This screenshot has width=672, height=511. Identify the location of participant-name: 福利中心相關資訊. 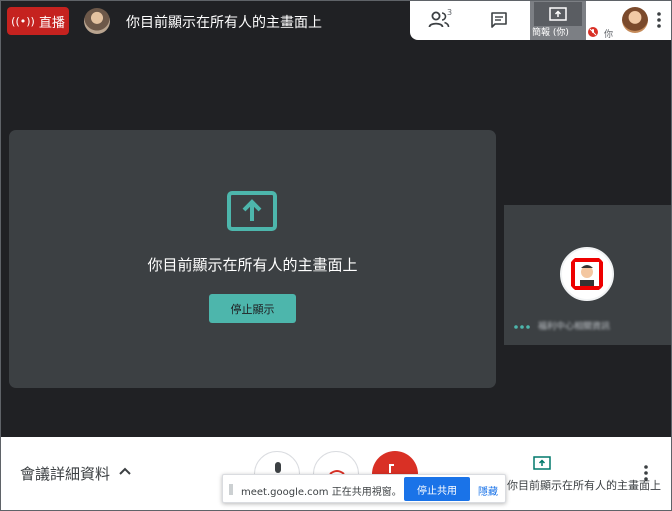
(574, 327).